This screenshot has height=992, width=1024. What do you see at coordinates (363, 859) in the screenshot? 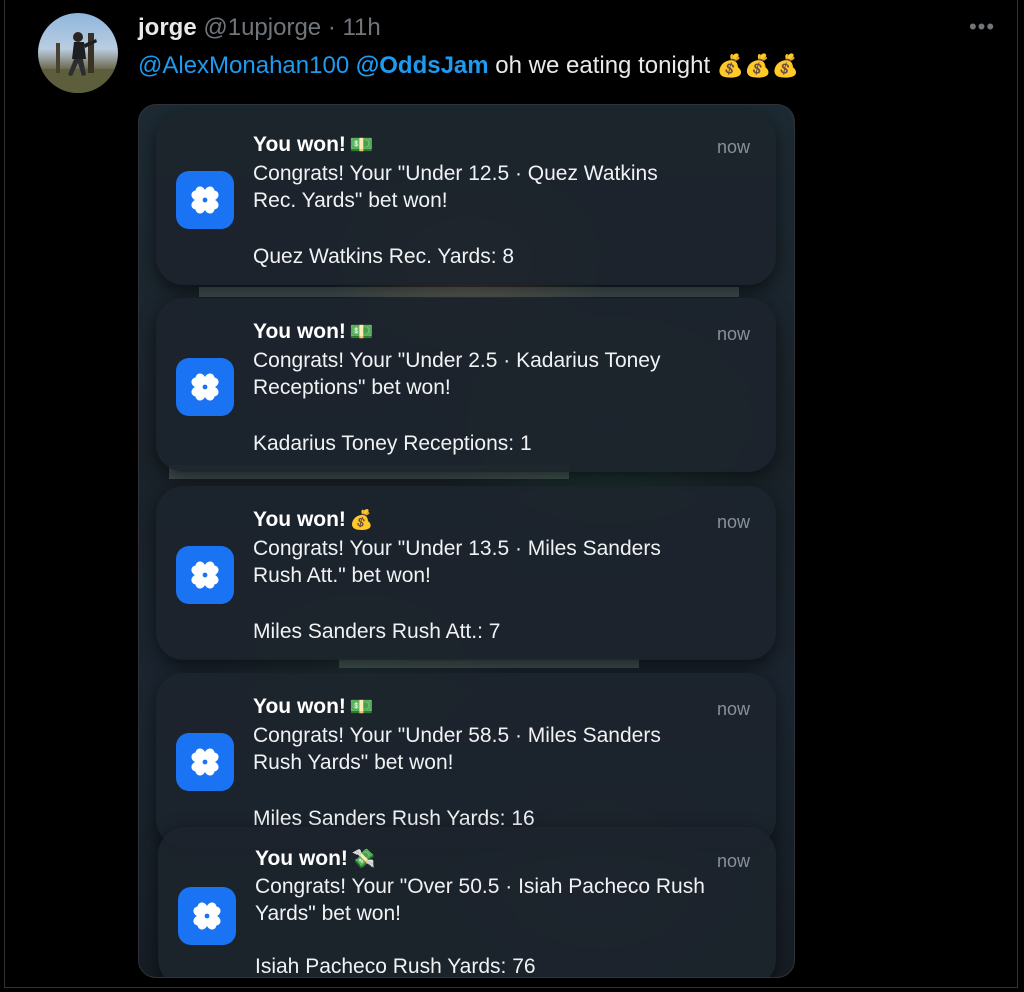
I see `money-wings-emoji: 💸` at bounding box center [363, 859].